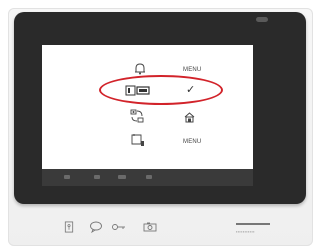 The width and height of the screenshot is (321, 250). I want to click on brand-logo: ▪▪▪▪▪▪▪▪▪▪▪, so click(245, 231).